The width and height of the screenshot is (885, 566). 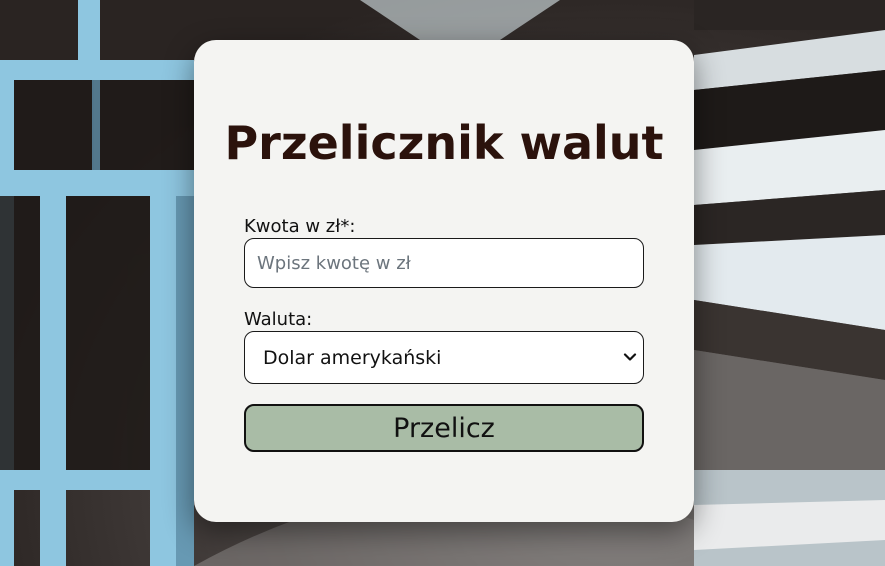 I want to click on currency-label: Waluta:, so click(x=278, y=319).